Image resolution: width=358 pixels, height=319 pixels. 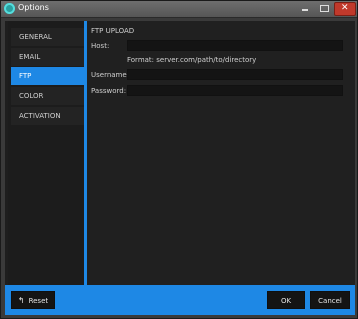 I want to click on reset-label: Reset, so click(x=38, y=301).